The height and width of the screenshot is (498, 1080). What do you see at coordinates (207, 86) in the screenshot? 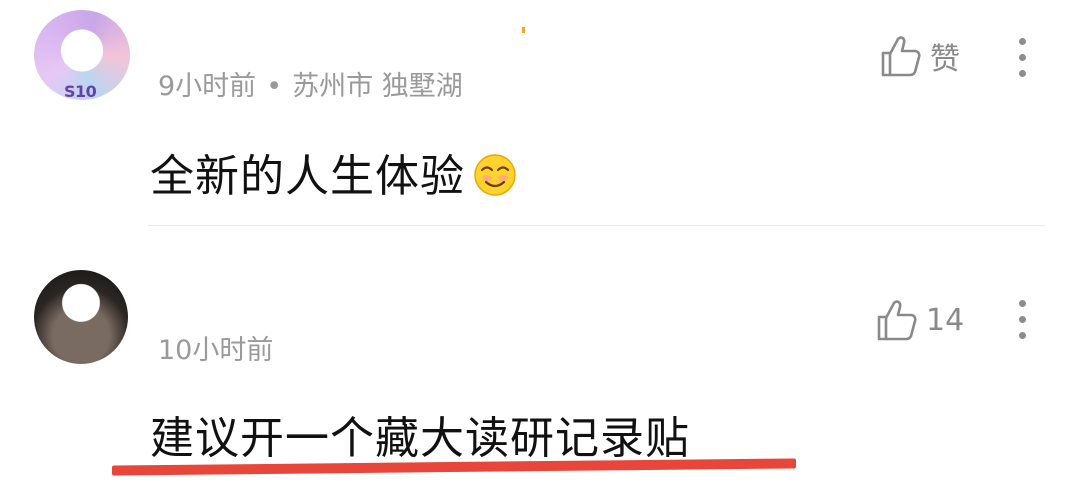
I see `comment-time: 9小时前` at bounding box center [207, 86].